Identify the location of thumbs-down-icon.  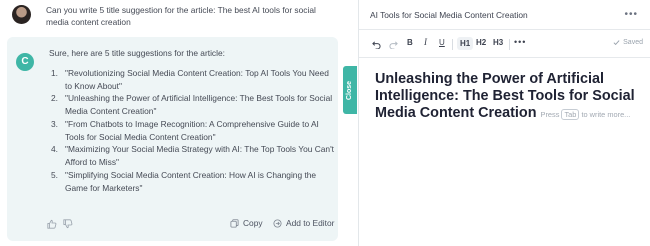
(68, 224).